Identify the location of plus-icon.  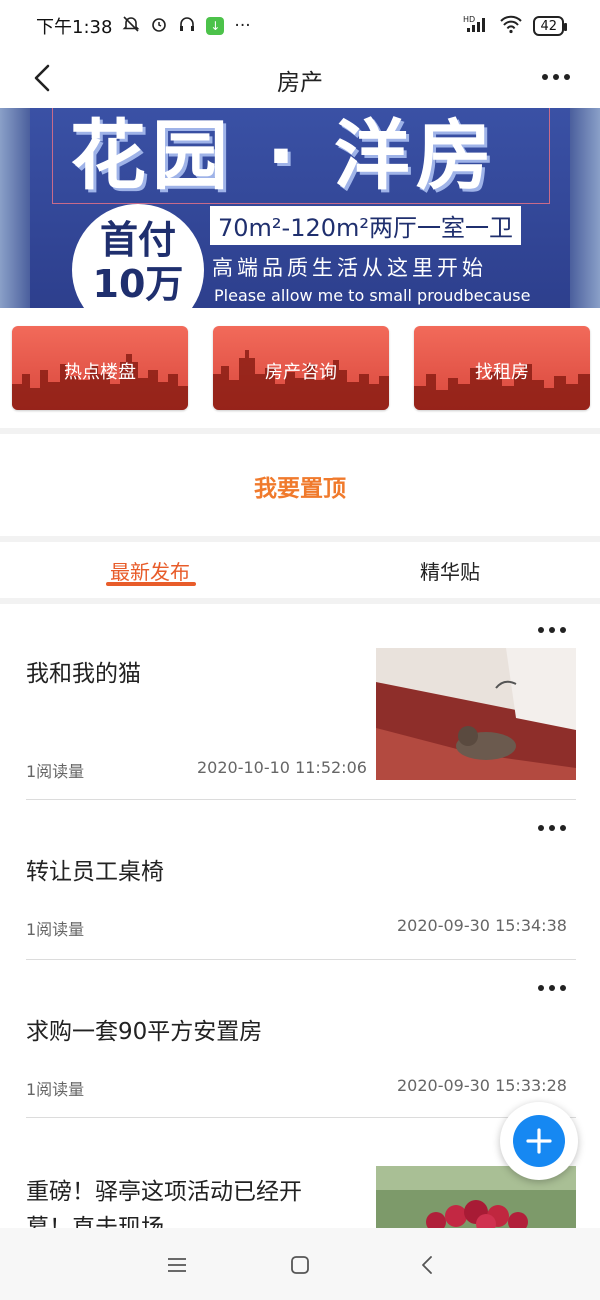
(539, 1141).